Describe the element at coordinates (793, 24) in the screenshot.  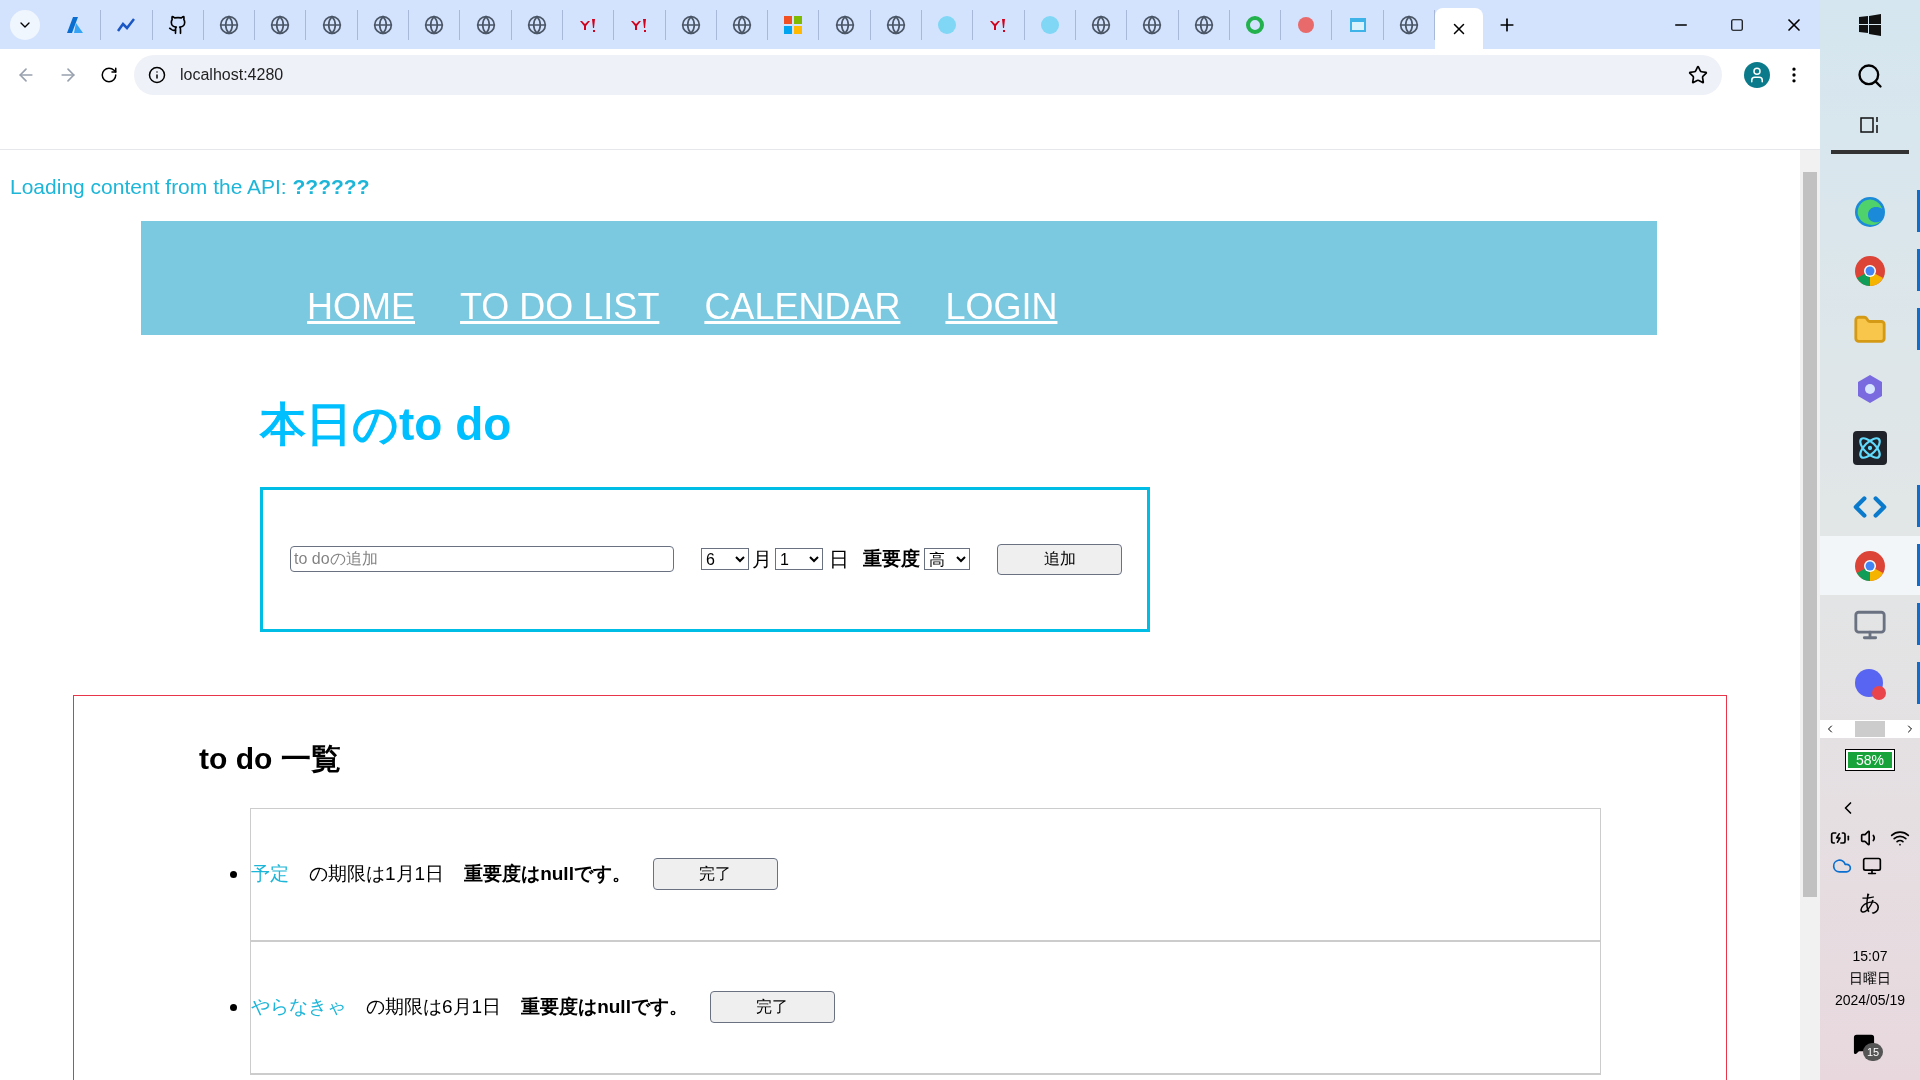
I see `windows-squares-icon` at that location.